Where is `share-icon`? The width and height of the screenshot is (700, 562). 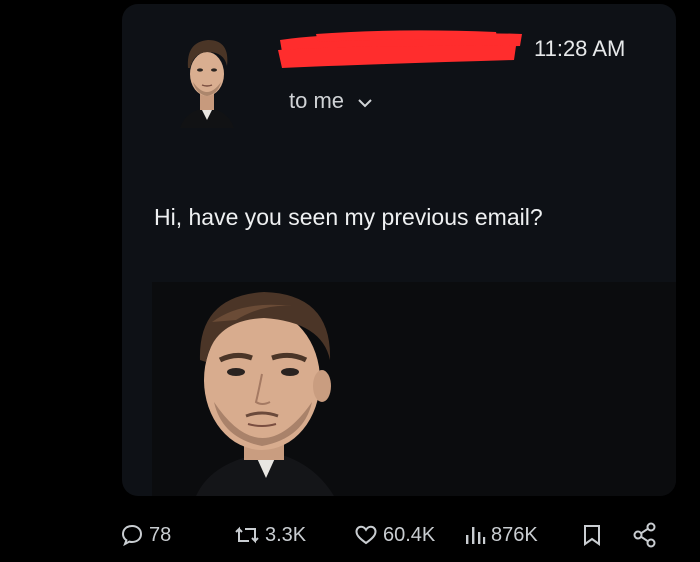
share-icon is located at coordinates (644, 535).